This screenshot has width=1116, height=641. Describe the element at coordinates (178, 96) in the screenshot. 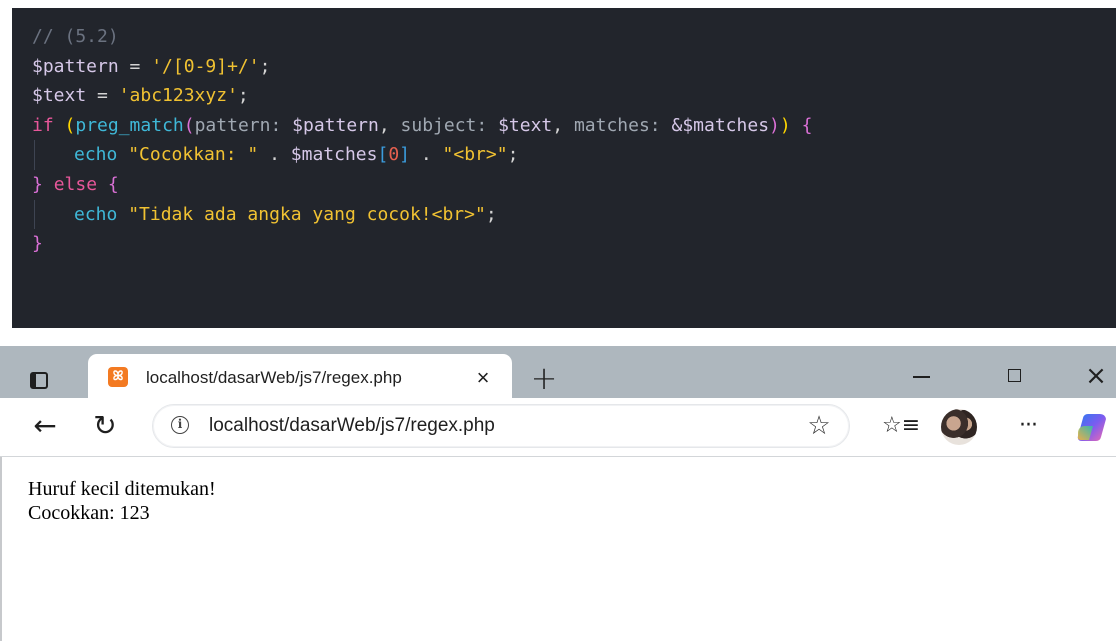

I see `code-text-value: 'abc123xyz'` at that location.